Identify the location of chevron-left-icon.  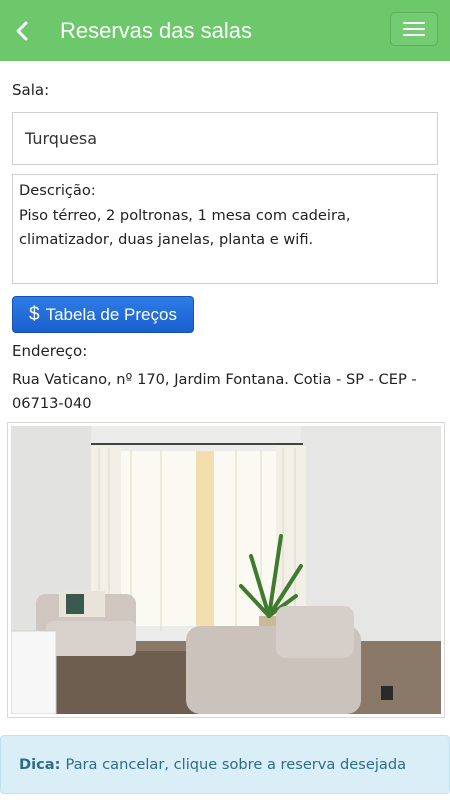
(22, 30).